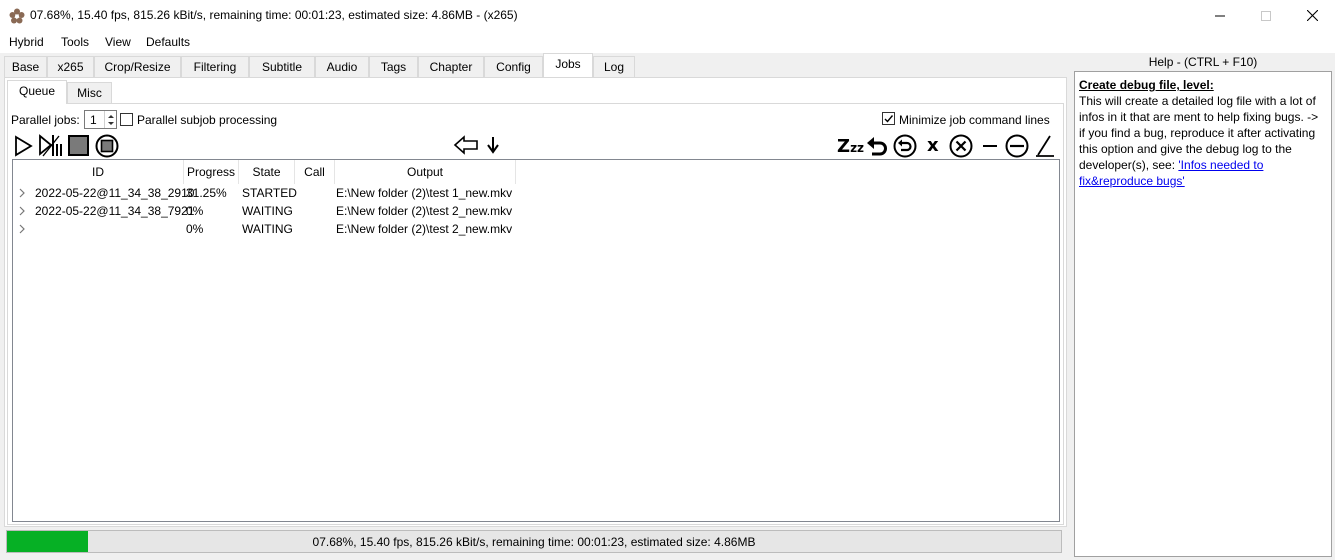 This screenshot has height=560, width=1335. Describe the element at coordinates (45, 120) in the screenshot. I see `parallel-jobs-label: Parallel jobs:` at that location.